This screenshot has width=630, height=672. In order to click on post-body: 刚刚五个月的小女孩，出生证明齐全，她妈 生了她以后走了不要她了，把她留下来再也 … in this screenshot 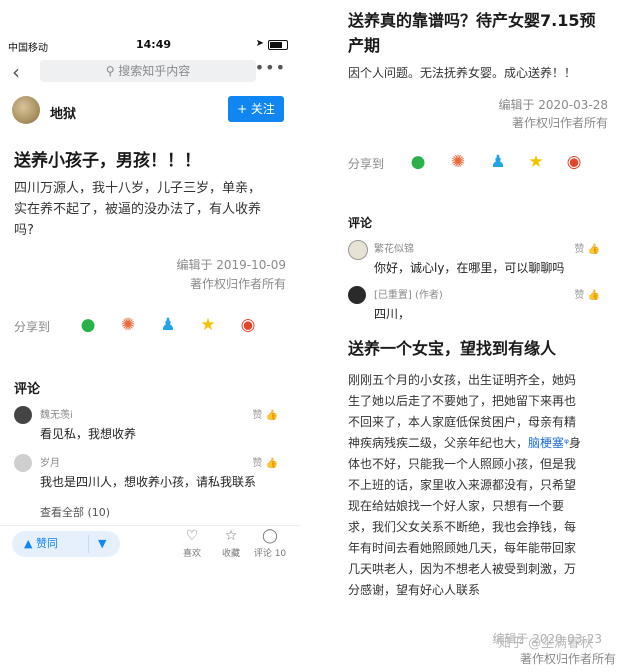, I will do `click(482, 485)`.